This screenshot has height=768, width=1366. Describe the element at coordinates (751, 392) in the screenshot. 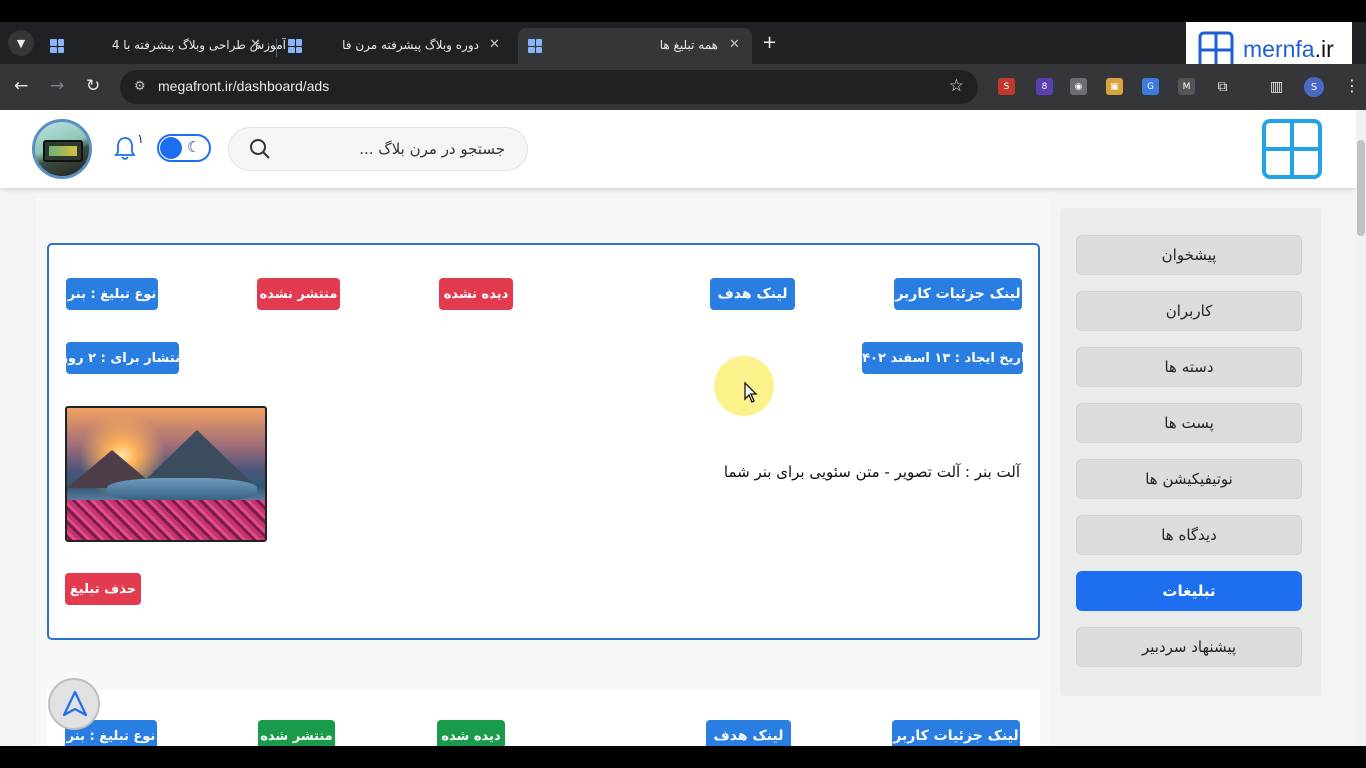

I see `mouse-cursor-icon` at that location.